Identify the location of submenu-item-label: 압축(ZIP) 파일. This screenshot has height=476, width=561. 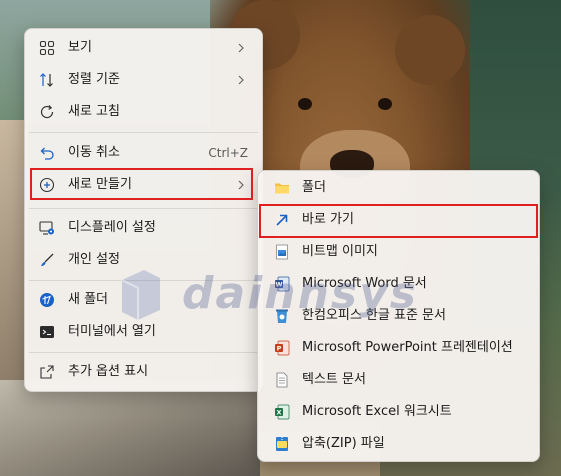
(343, 443).